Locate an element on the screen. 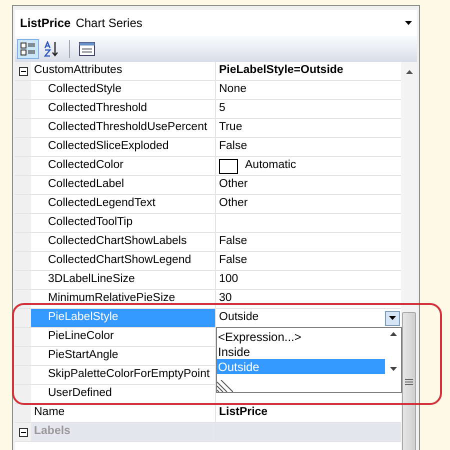  dropdown-button is located at coordinates (392, 318).